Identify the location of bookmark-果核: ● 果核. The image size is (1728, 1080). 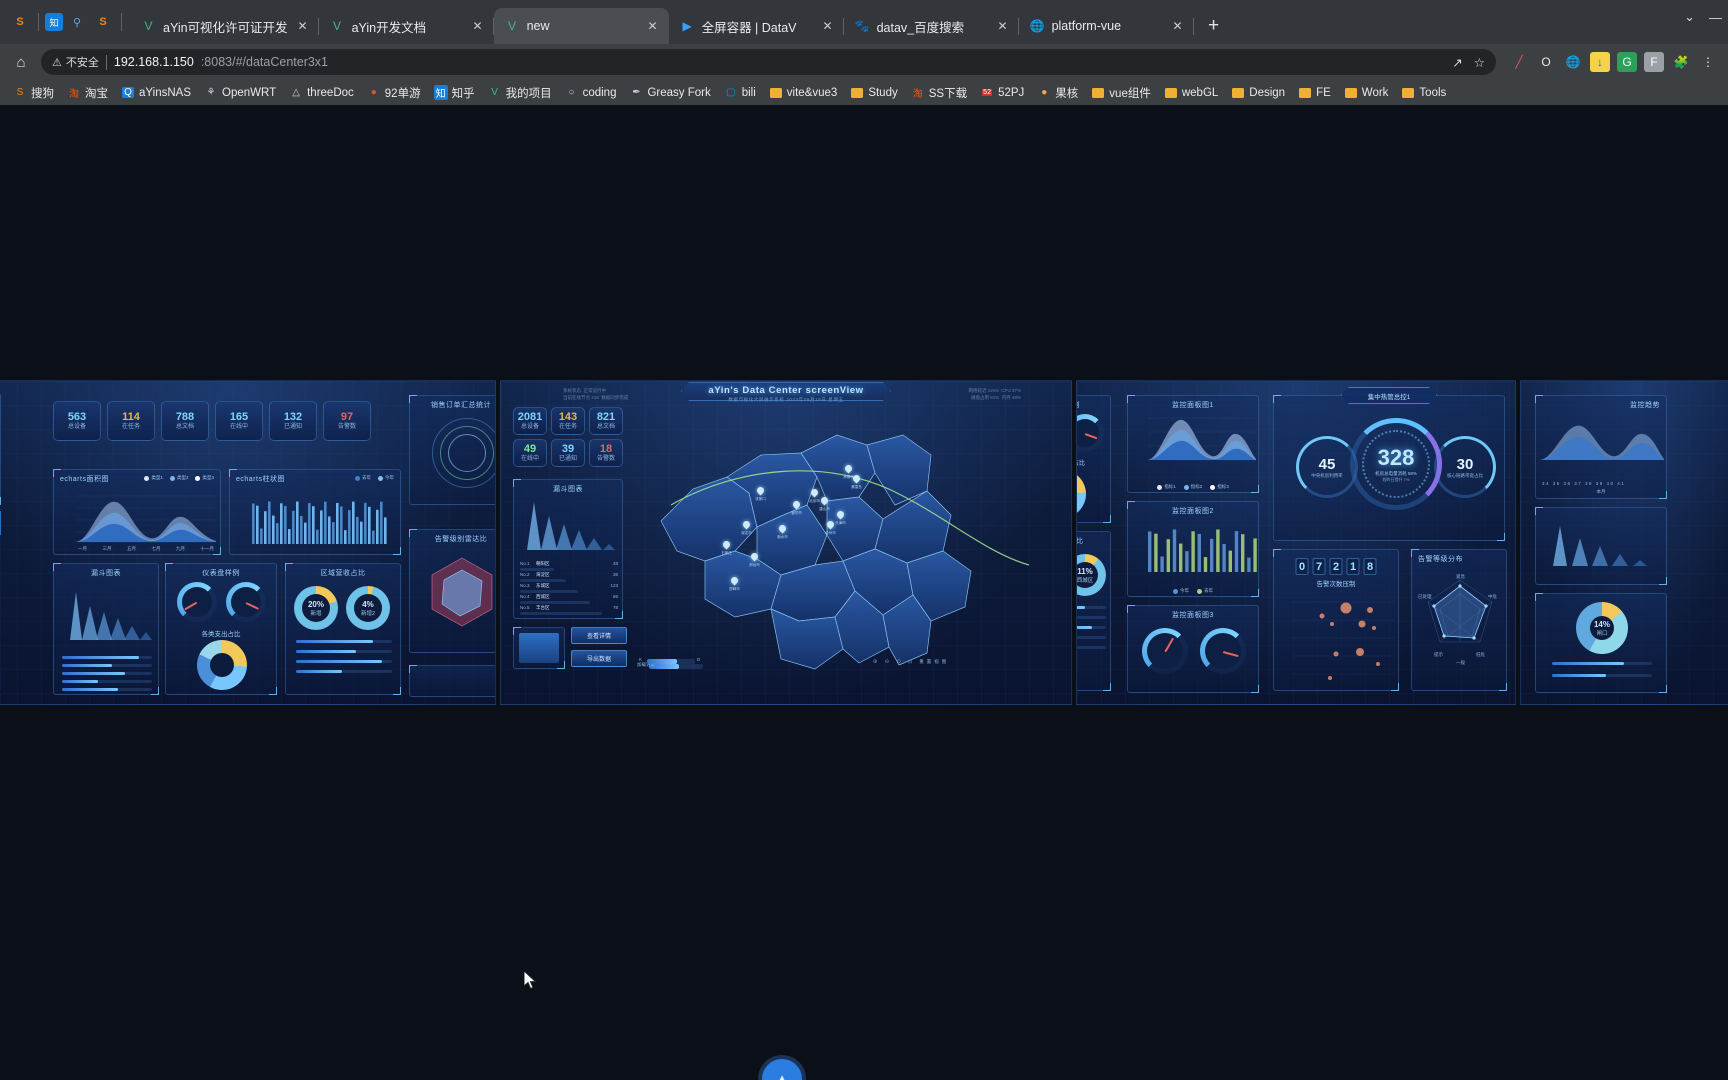
(1057, 93).